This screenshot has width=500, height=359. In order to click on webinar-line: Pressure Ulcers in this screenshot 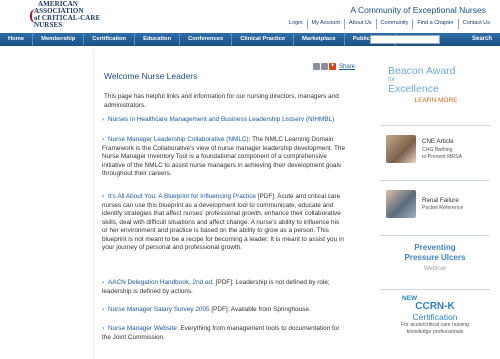, I will do `click(435, 257)`.